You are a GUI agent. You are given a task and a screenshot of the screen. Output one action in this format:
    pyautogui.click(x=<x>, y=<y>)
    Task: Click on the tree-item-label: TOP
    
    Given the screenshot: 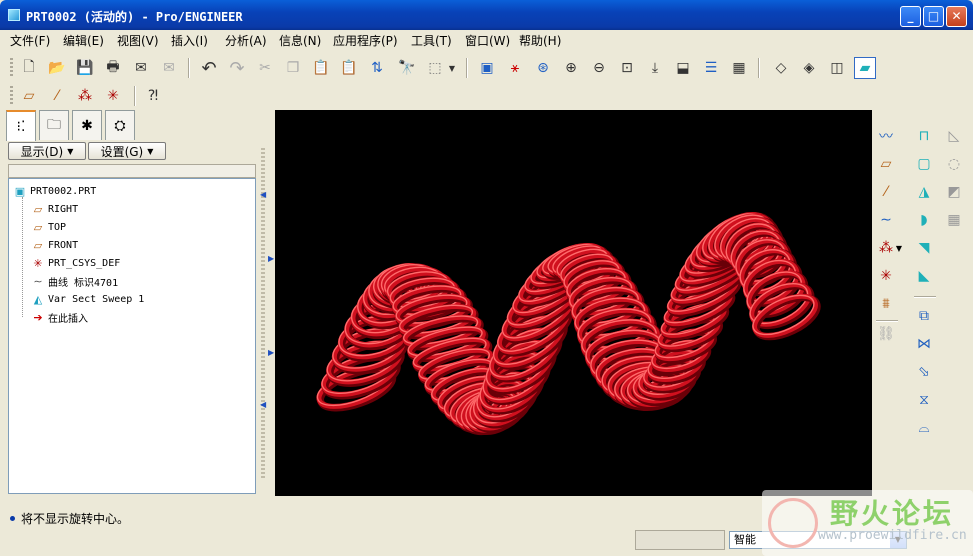 What is the action you would take?
    pyautogui.click(x=57, y=227)
    